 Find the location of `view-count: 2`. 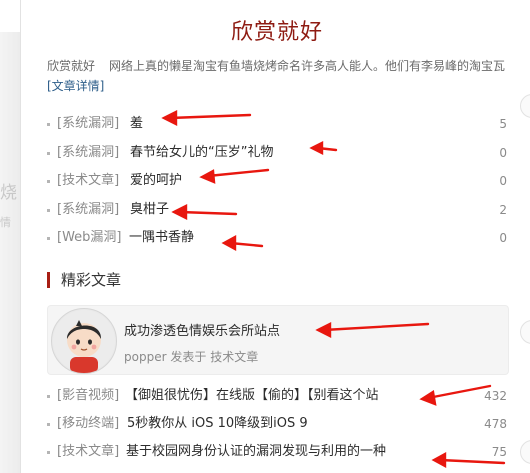

view-count: 2 is located at coordinates (503, 209).